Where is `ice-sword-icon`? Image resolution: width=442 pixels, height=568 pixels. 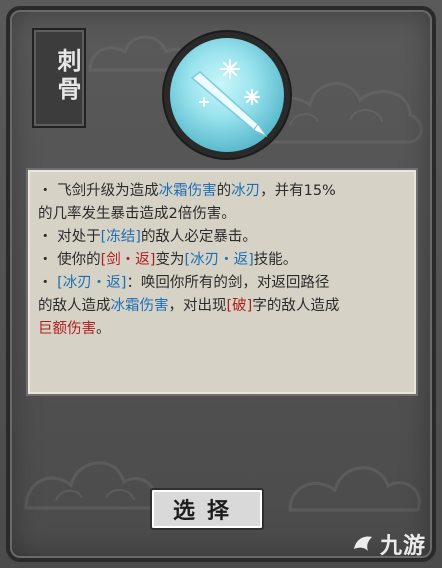
ice-sword-icon is located at coordinates (229, 98).